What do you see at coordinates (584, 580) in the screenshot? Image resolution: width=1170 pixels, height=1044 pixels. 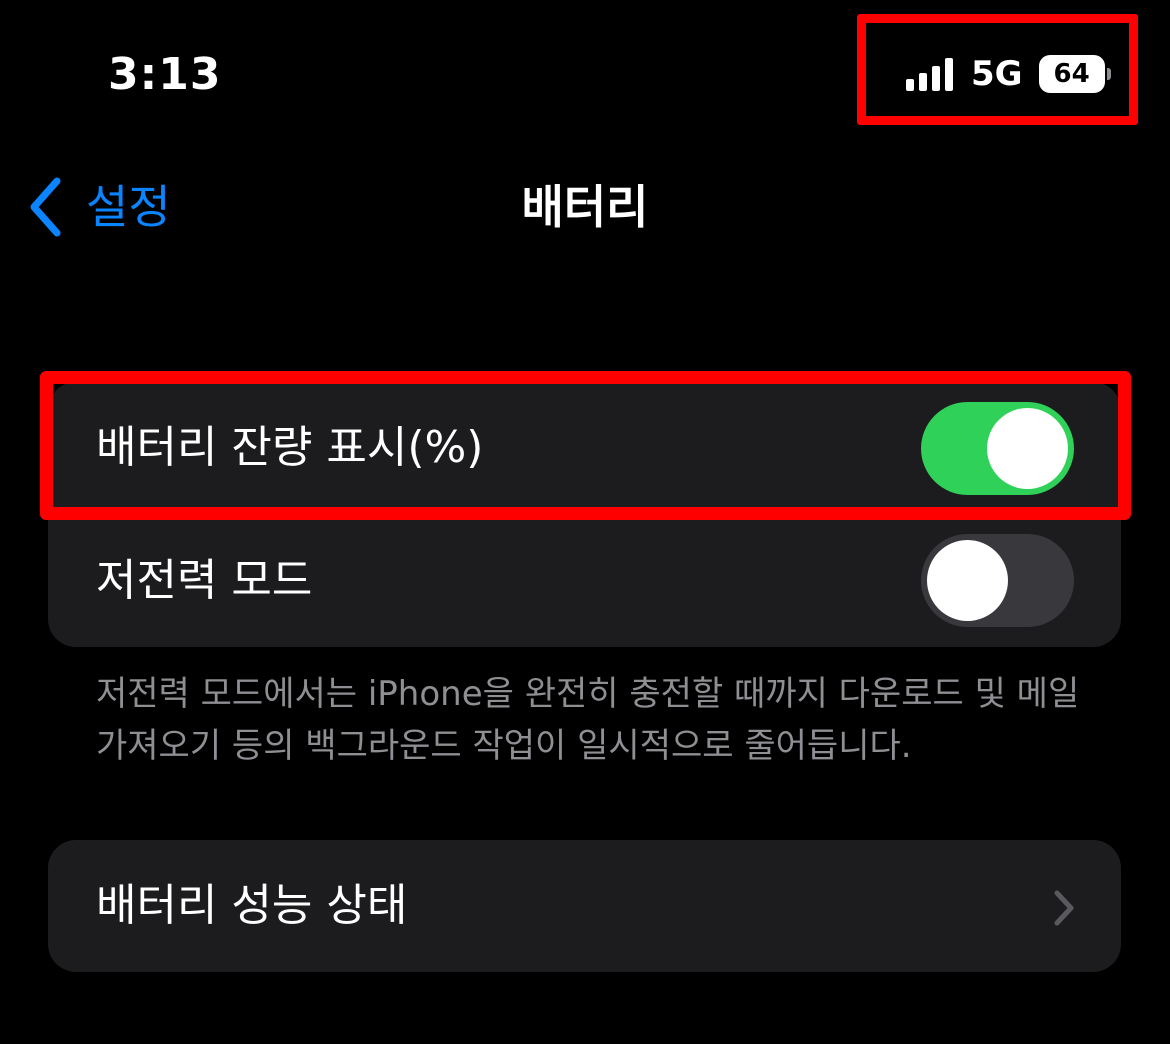 I see `low-power-mode-row: 저전력 모드` at bounding box center [584, 580].